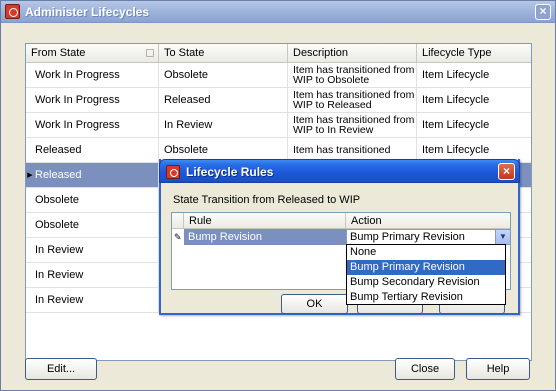  Describe the element at coordinates (426, 252) in the screenshot. I see `dropdown-option: None` at that location.